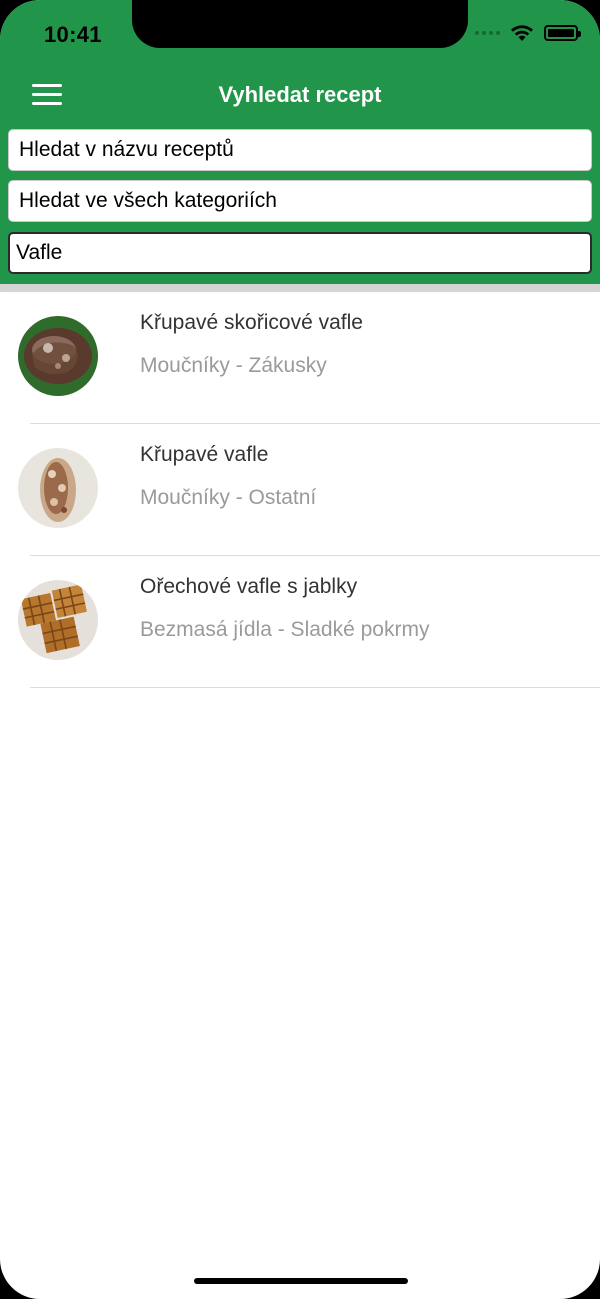 This screenshot has height=1299, width=600. What do you see at coordinates (285, 629) in the screenshot?
I see `recipe-category: Bezmasá jídla - Sladké pokrmy` at bounding box center [285, 629].